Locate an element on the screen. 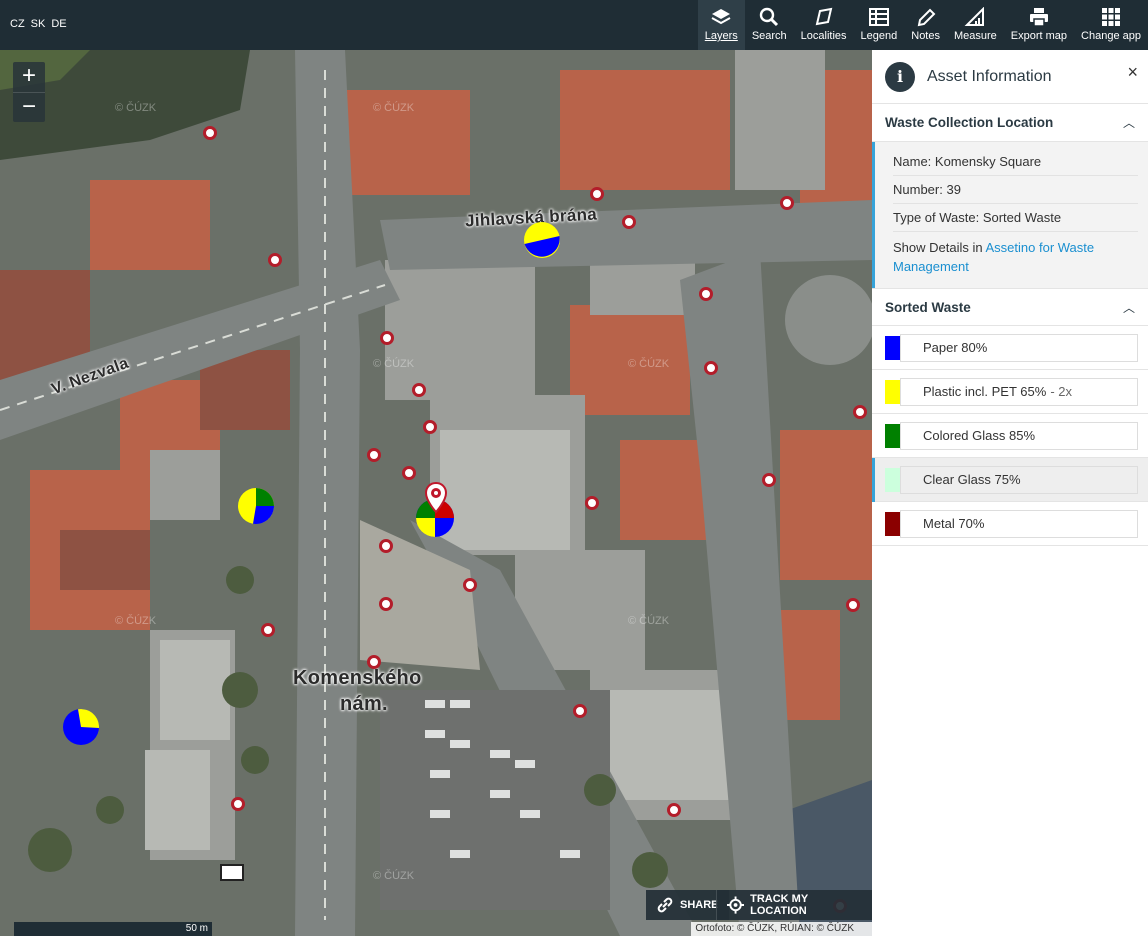  place-label-nam: nám. is located at coordinates (364, 704).